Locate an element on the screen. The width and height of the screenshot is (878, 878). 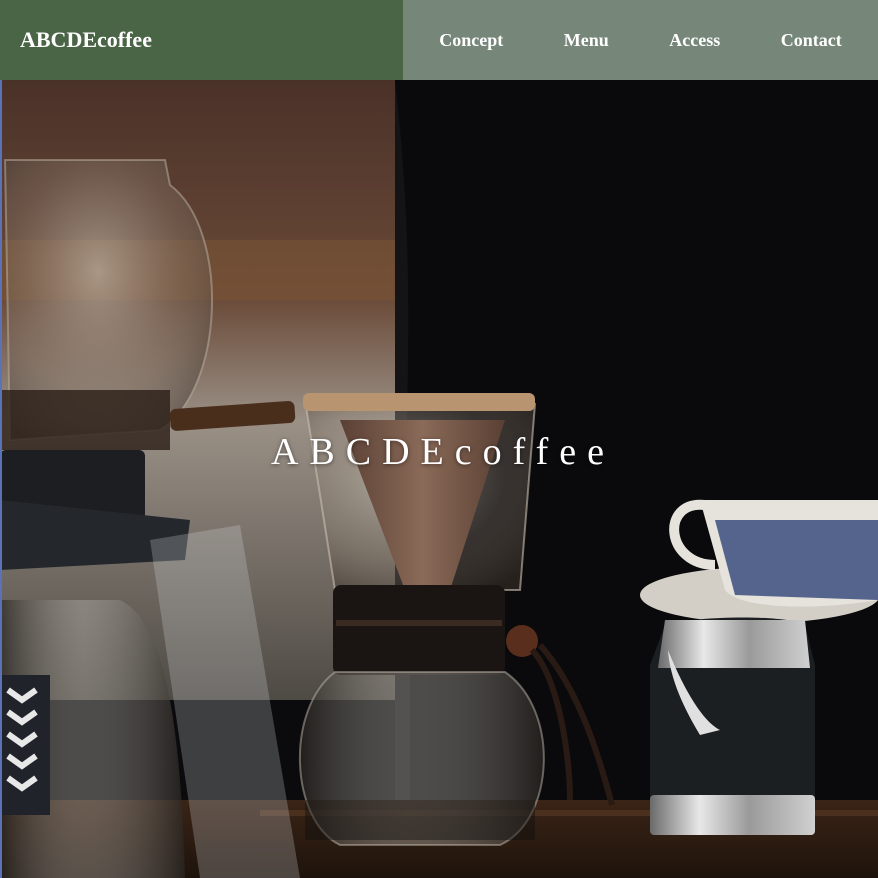
brand-area: ABCDEcoffee is located at coordinates (201, 40).